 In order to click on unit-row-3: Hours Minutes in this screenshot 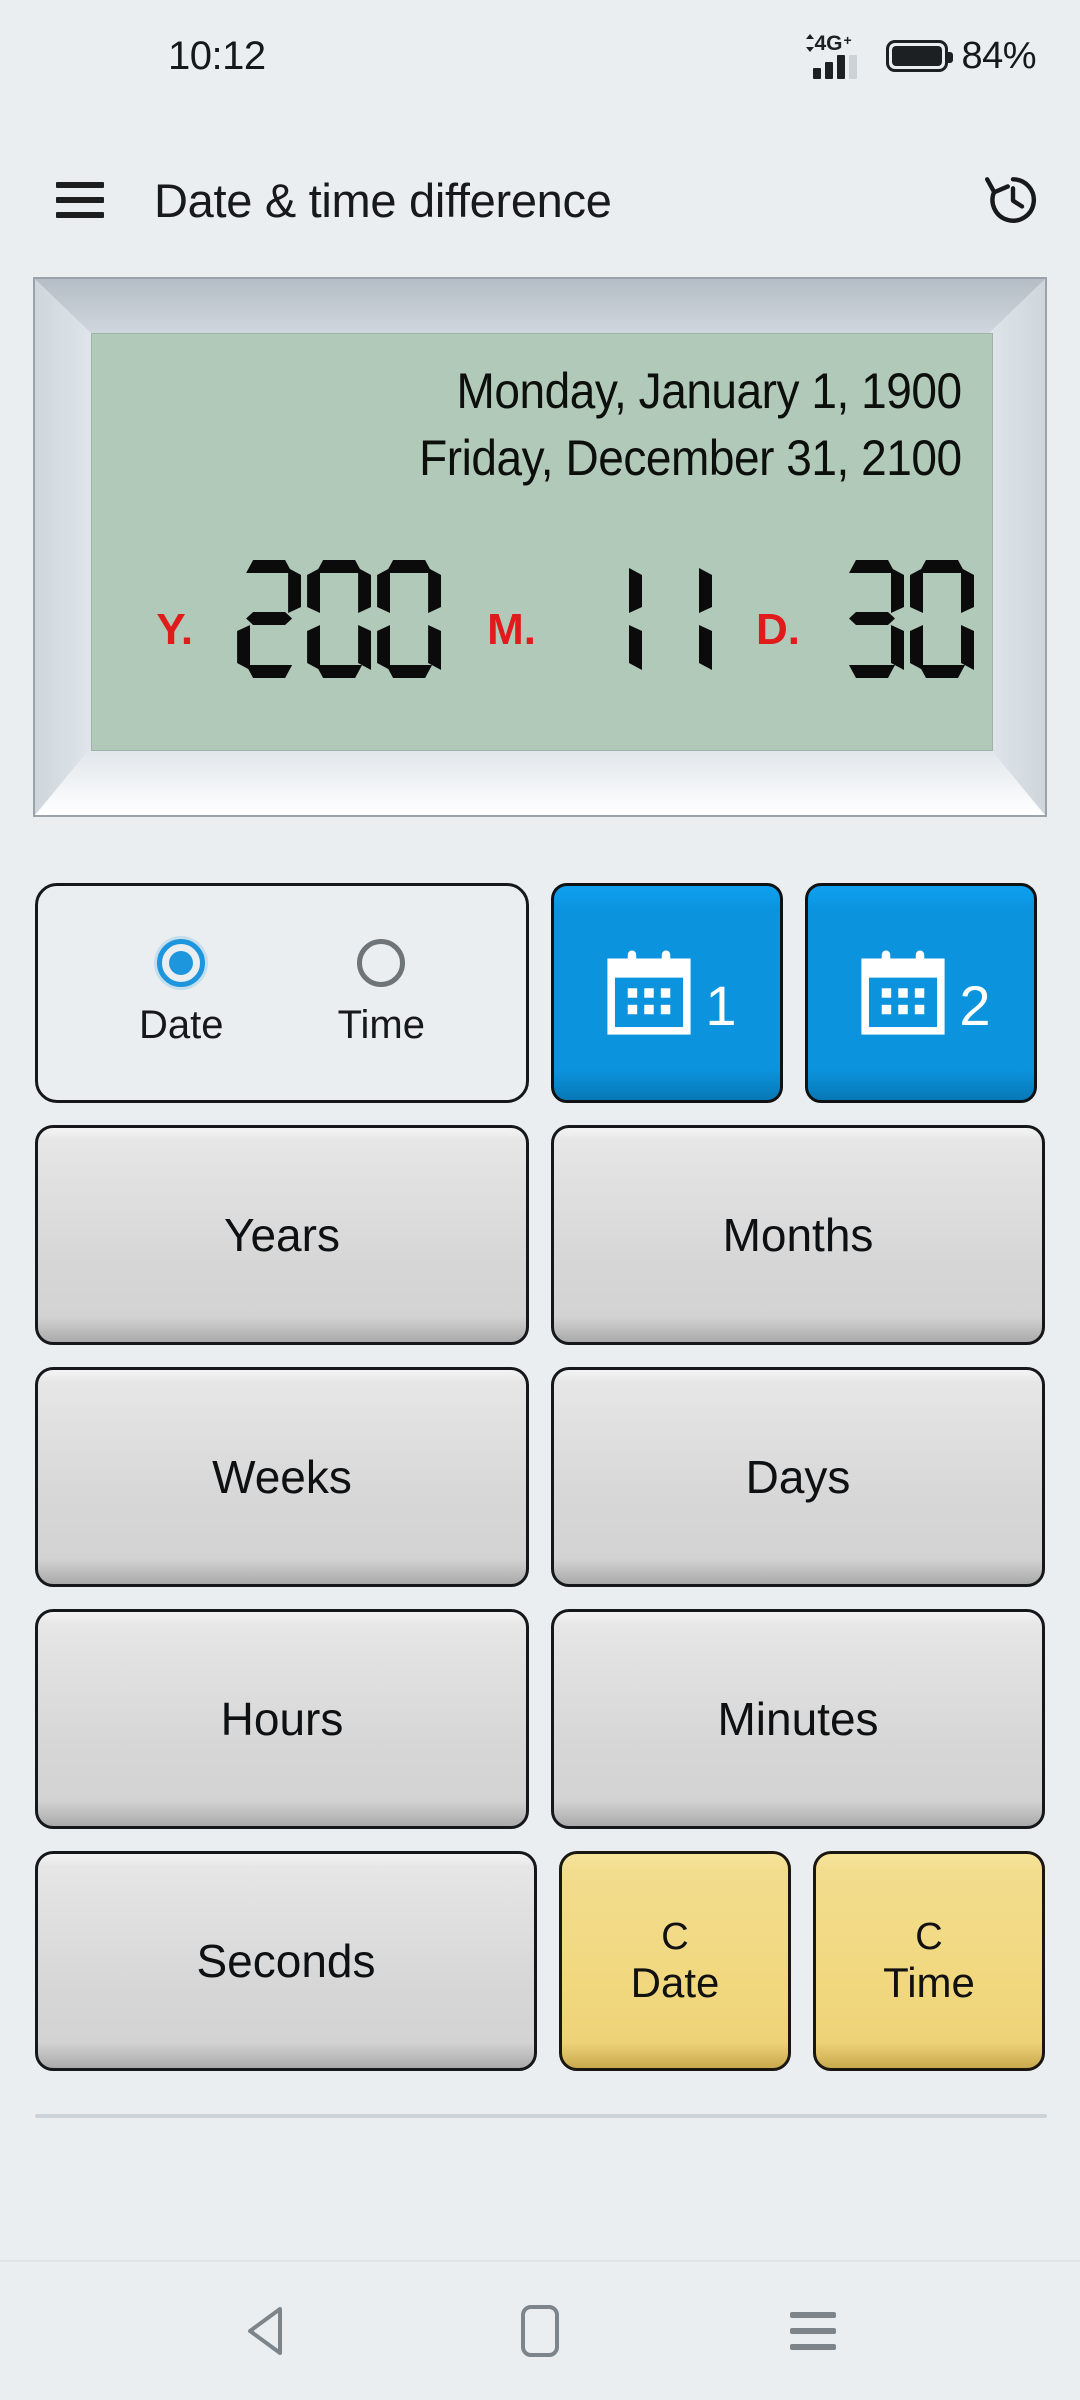, I will do `click(540, 1719)`.